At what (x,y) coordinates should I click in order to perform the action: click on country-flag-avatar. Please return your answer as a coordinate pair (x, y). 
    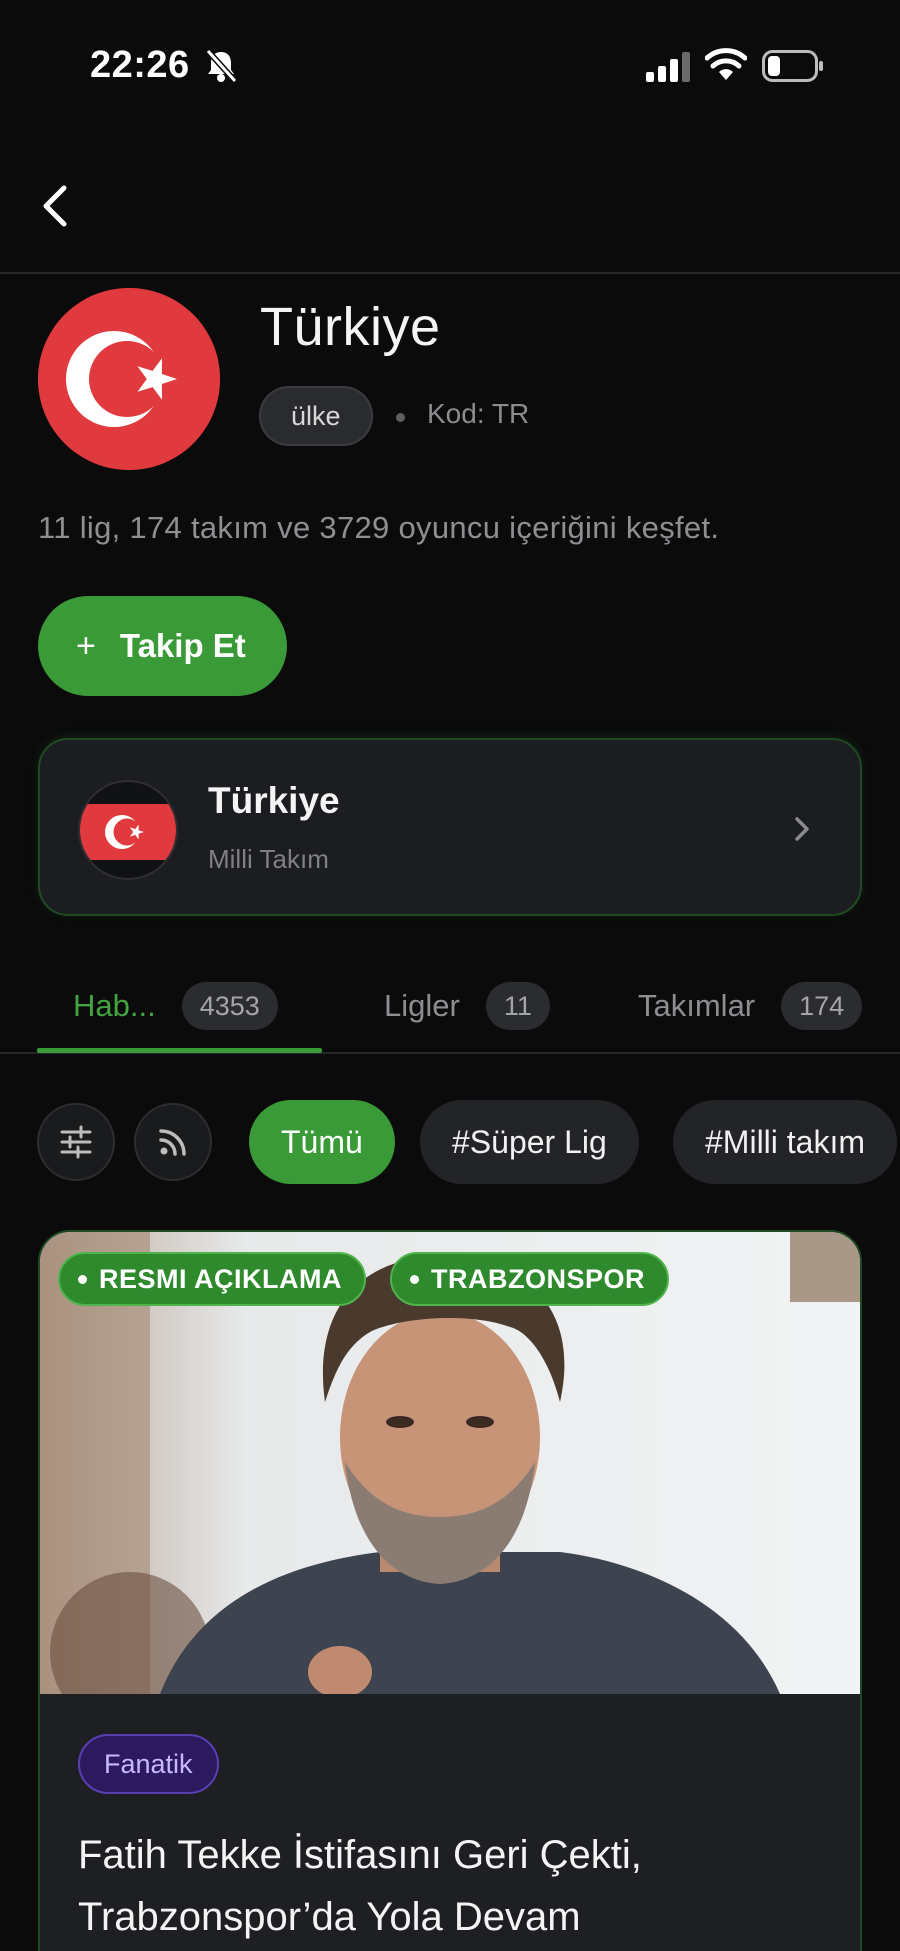
    Looking at the image, I should click on (129, 379).